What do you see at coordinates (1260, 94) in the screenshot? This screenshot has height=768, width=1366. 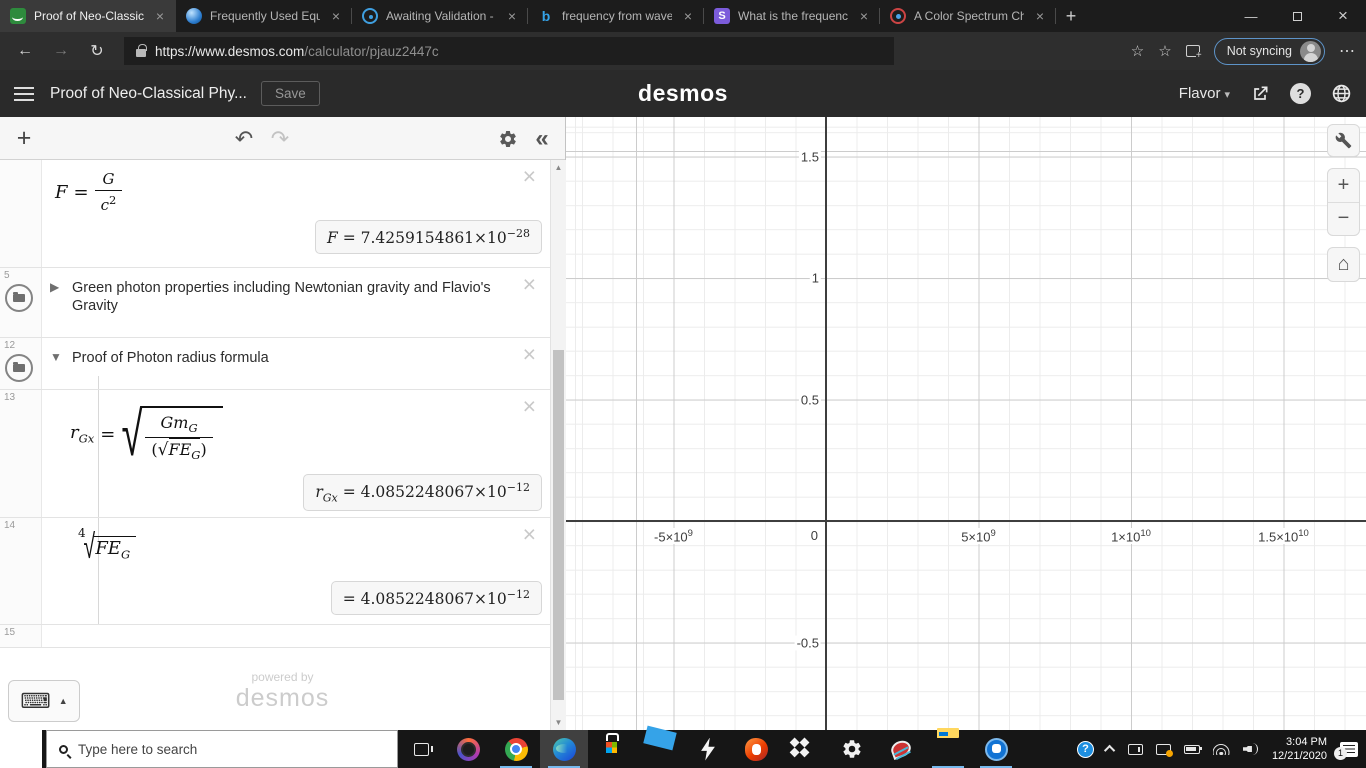 I see `share-icon` at bounding box center [1260, 94].